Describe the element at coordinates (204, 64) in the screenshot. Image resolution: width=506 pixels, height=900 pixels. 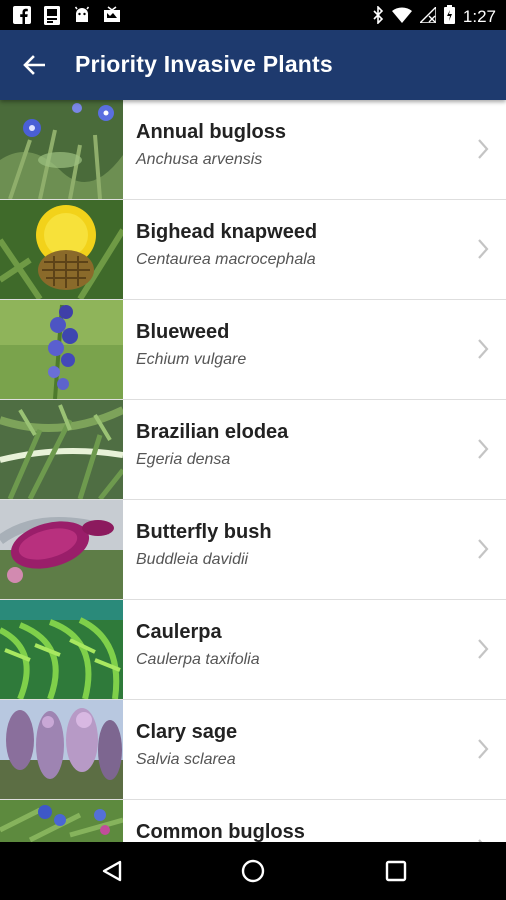
I see `page-title: Priority Invasive Plants` at that location.